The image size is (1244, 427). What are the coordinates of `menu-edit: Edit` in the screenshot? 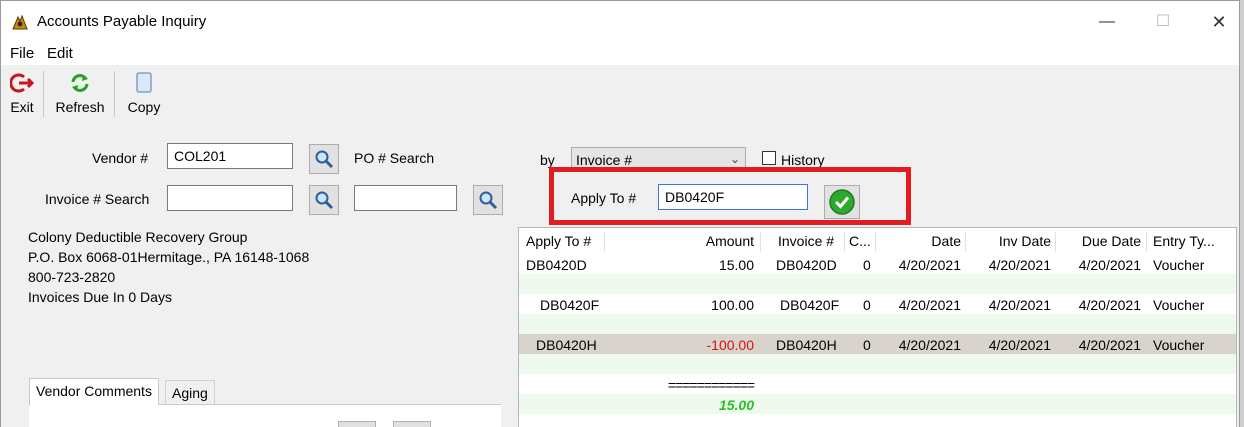 It's located at (60, 53).